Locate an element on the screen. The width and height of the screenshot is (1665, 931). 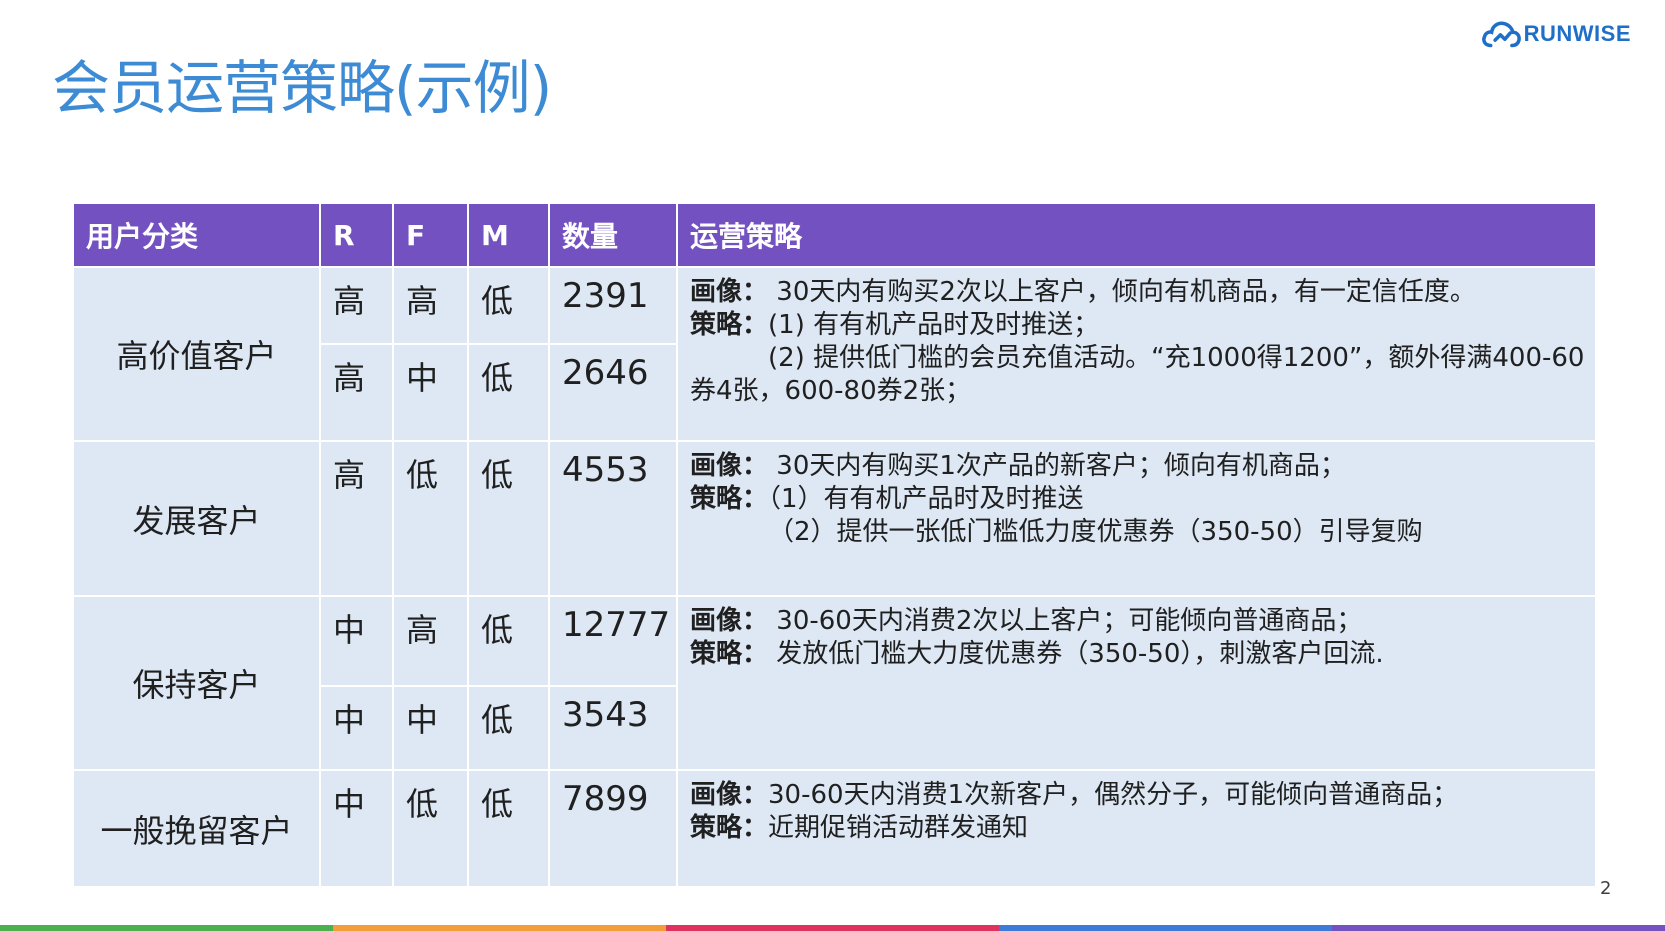
segment-cell: 保持客户 is located at coordinates (196, 683).